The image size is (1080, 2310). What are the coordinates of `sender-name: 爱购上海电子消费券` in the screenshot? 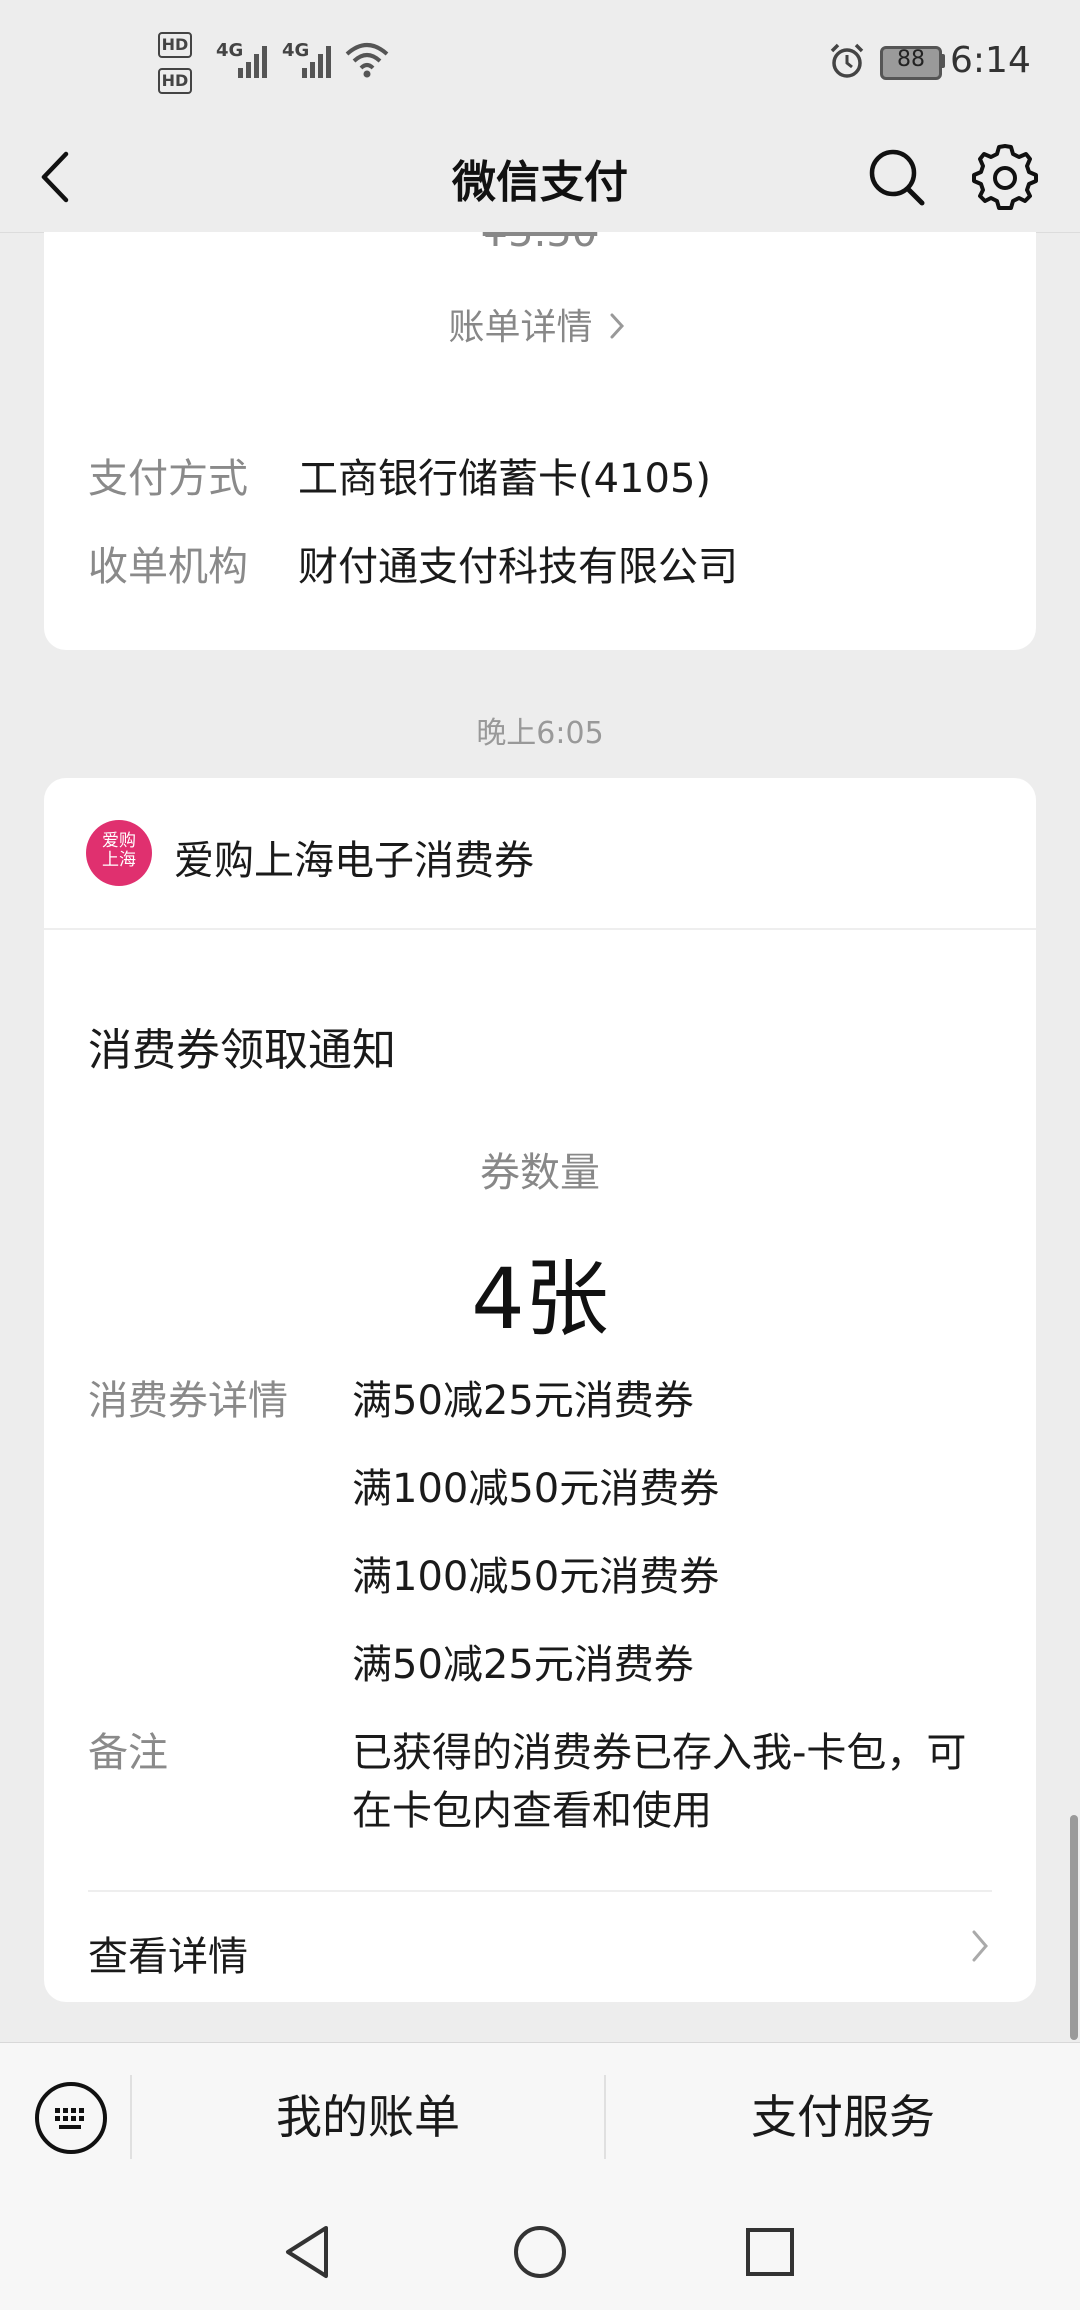 It's located at (354, 861).